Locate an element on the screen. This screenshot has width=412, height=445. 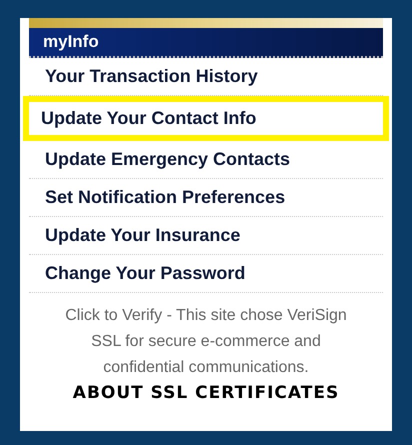
menu-link: Change Your Password is located at coordinates (206, 274).